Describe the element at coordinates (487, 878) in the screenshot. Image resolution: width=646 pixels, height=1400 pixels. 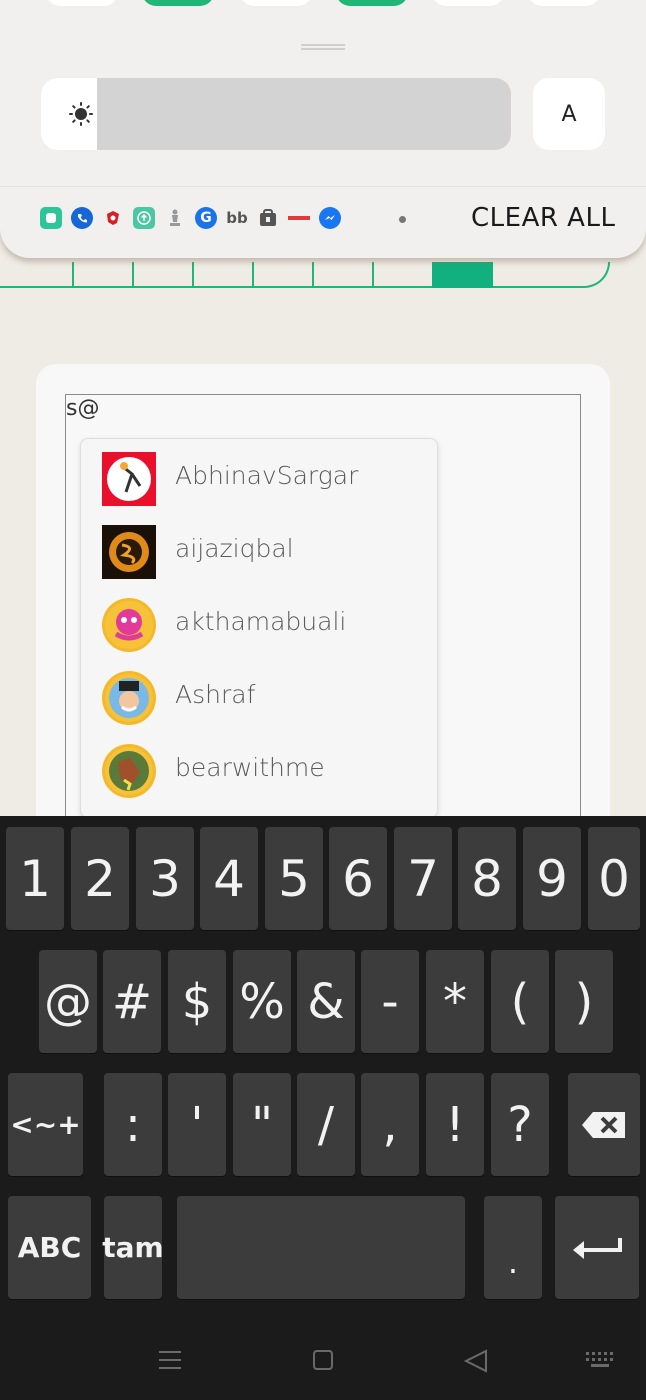
I see `key-8: 8` at that location.